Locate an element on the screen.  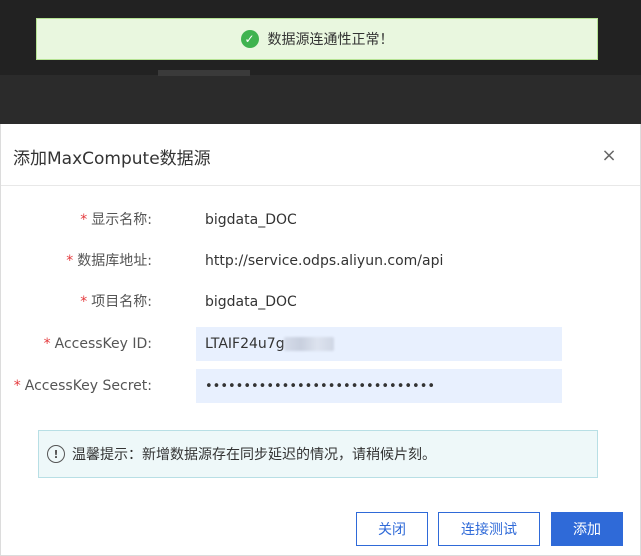
toast-message: 数据源连通性正常！ is located at coordinates (330, 40).